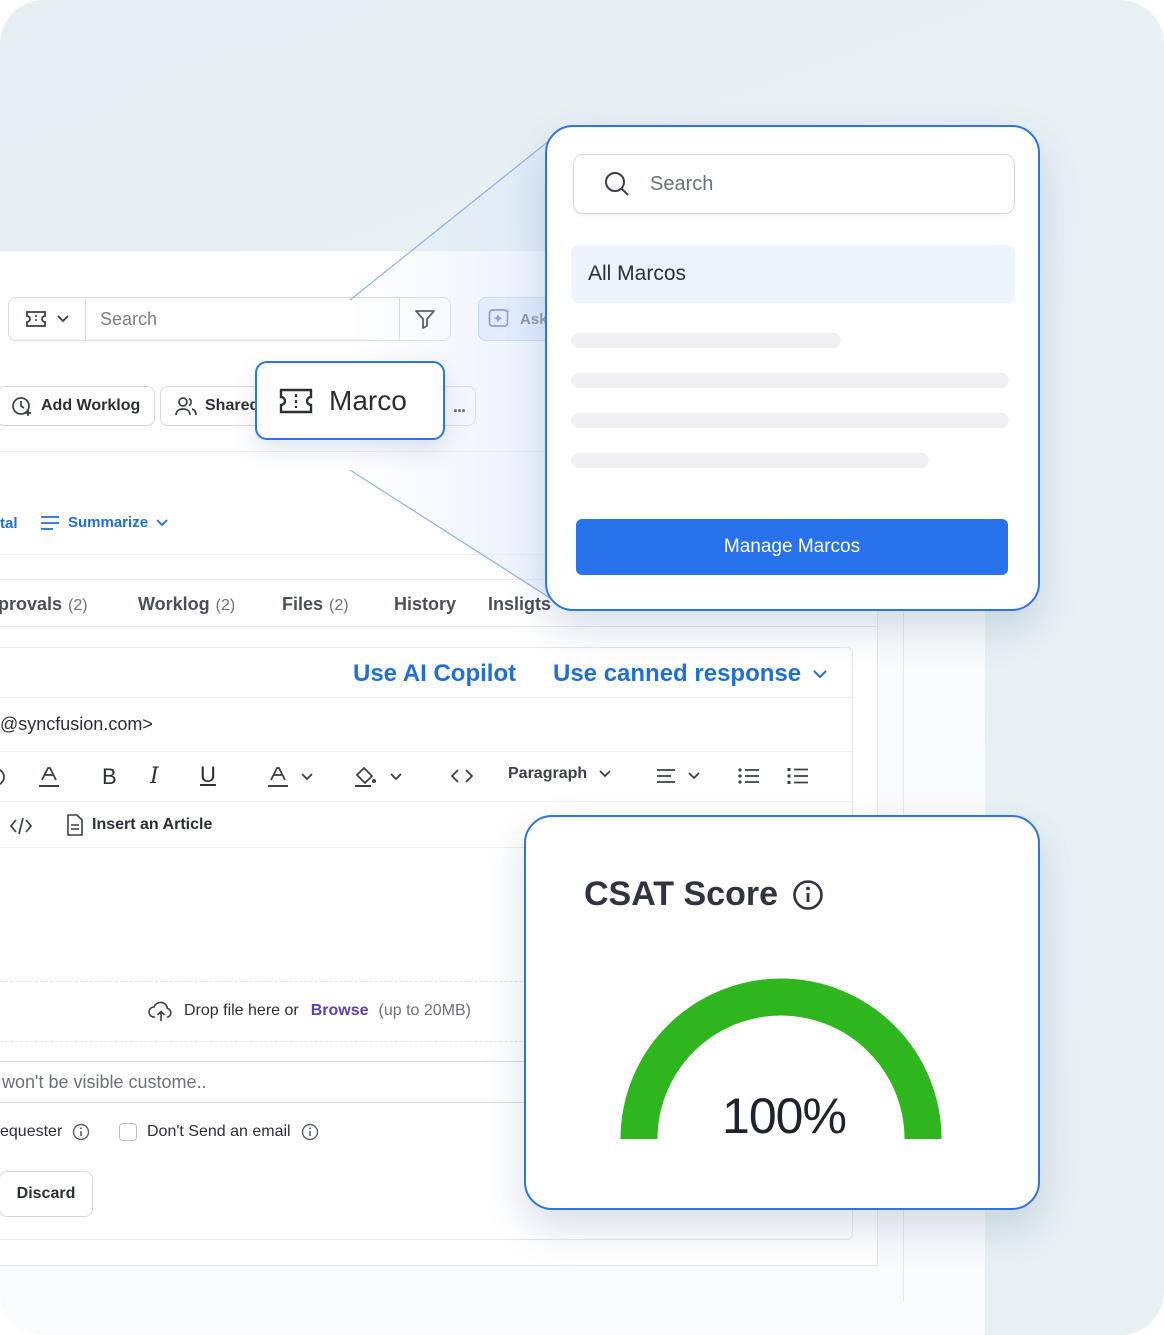 The width and height of the screenshot is (1164, 1335). Describe the element at coordinates (784, 1116) in the screenshot. I see `csat-value: 100%` at that location.